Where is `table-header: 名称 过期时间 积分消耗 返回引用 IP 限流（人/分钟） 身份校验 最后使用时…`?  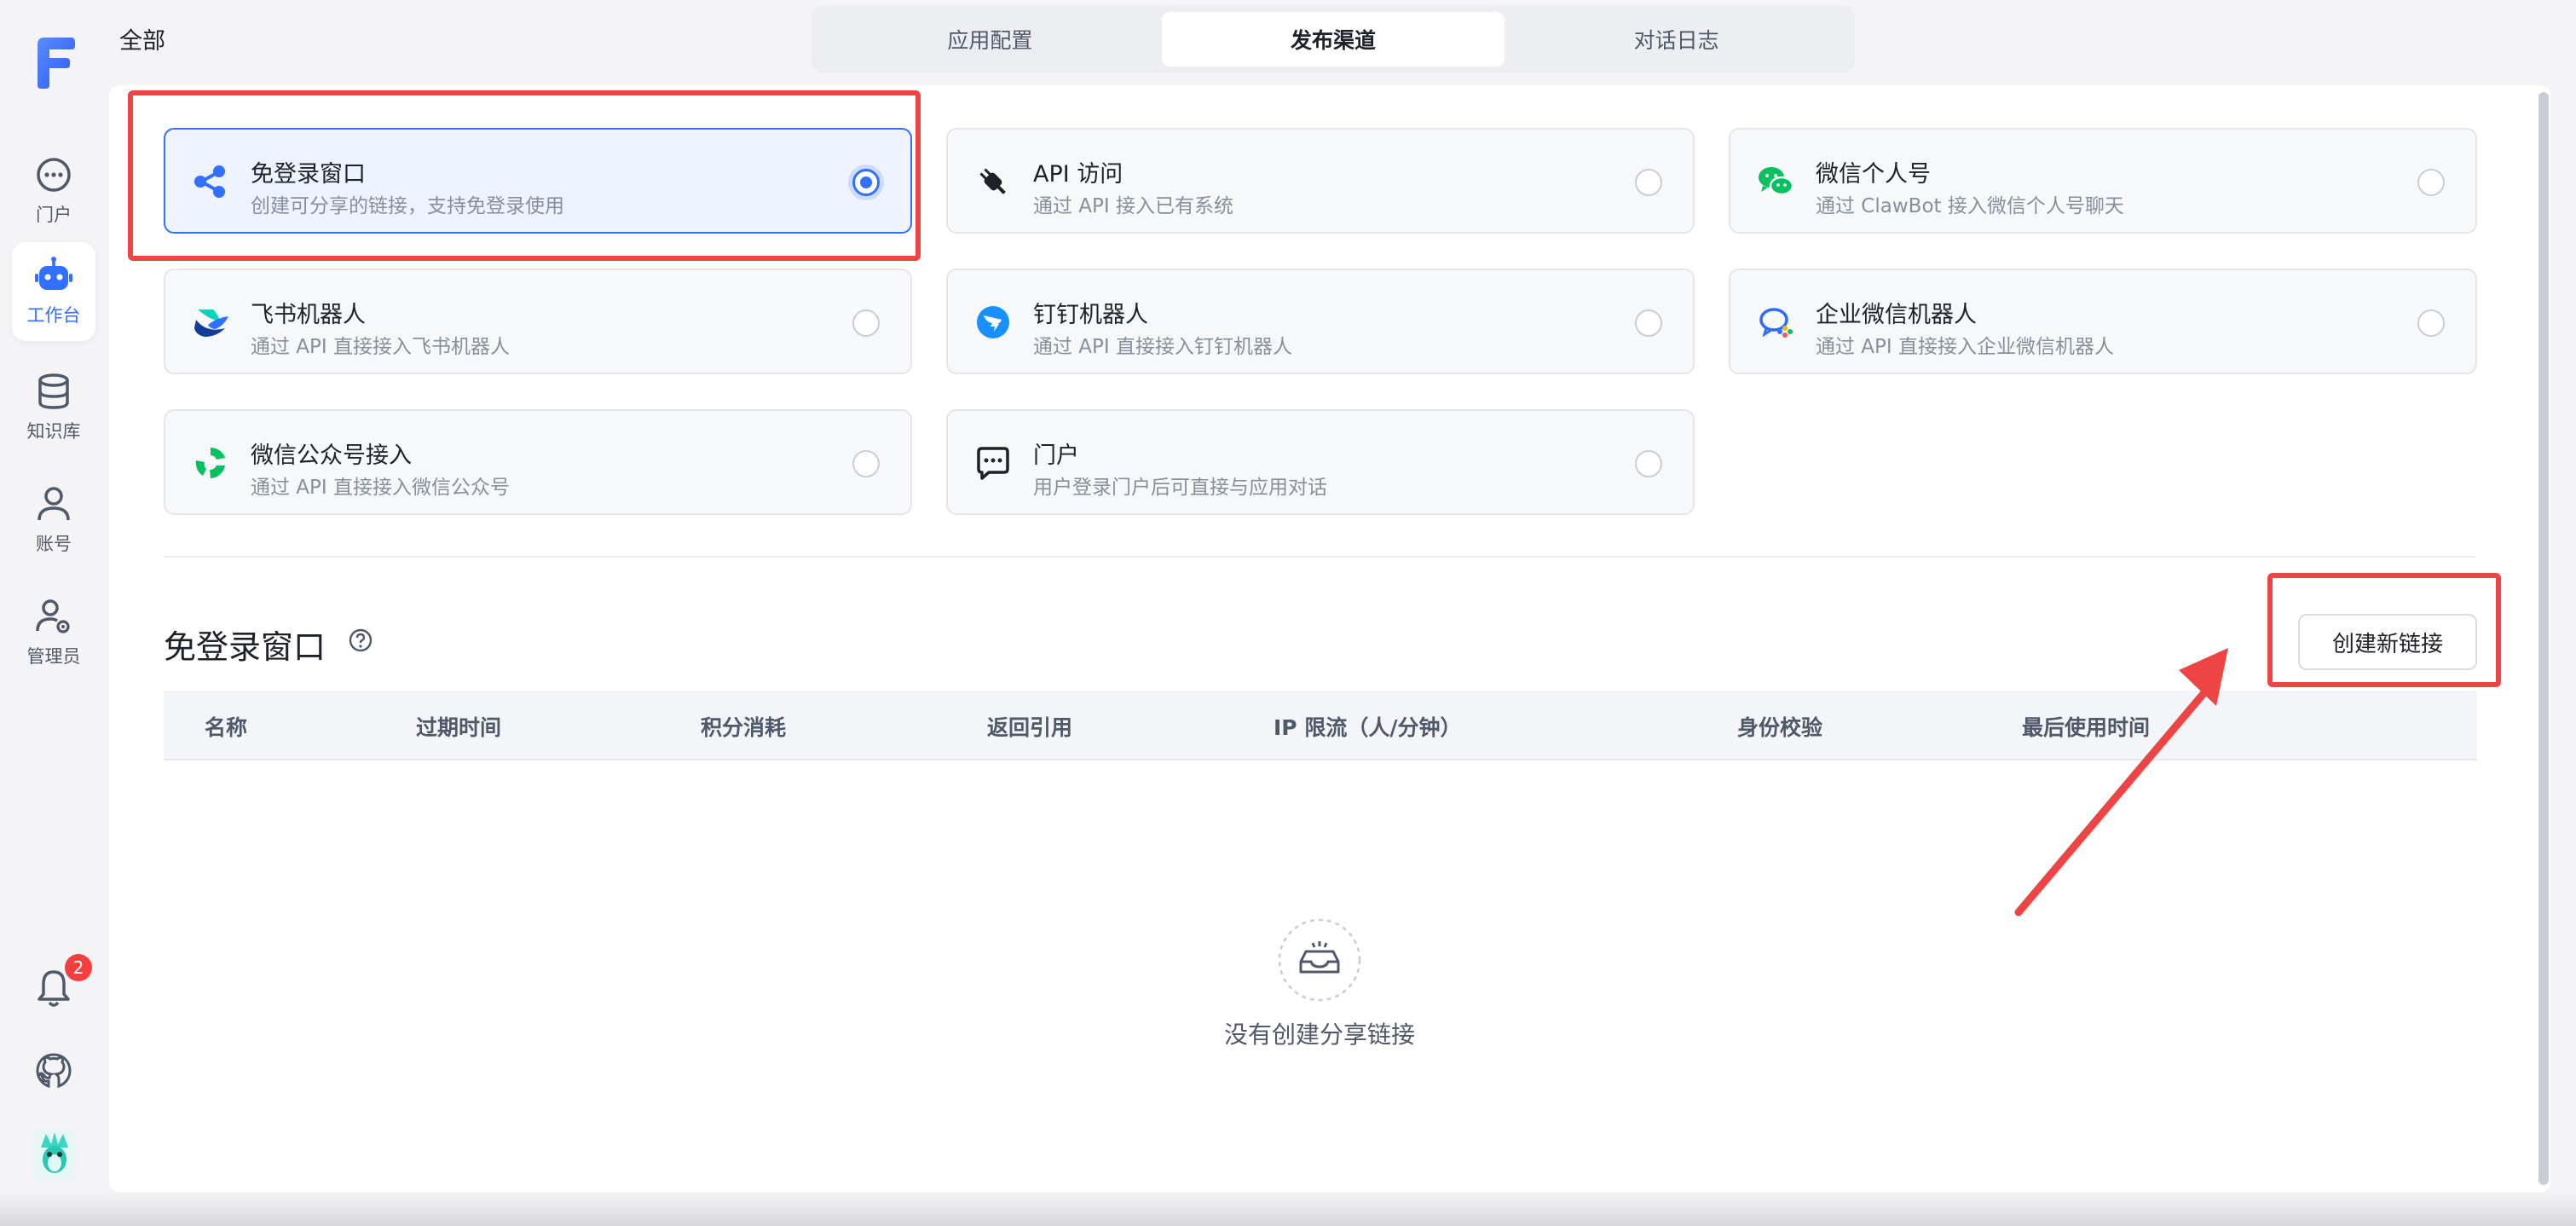
table-header: 名称 过期时间 积分消耗 返回引用 IP 限流（人/分钟） 身份校验 最后使用时… is located at coordinates (1320, 725).